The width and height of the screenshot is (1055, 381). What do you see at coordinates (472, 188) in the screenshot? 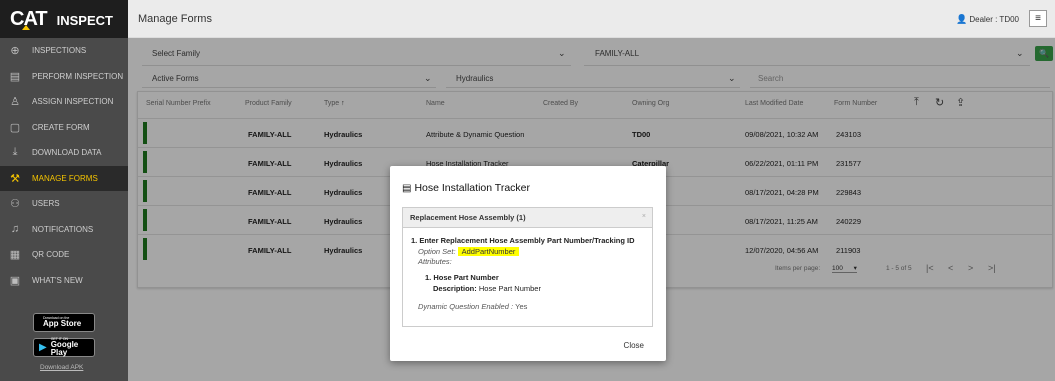
I see `dialog-title-text: Hose Installation Tracker` at bounding box center [472, 188].